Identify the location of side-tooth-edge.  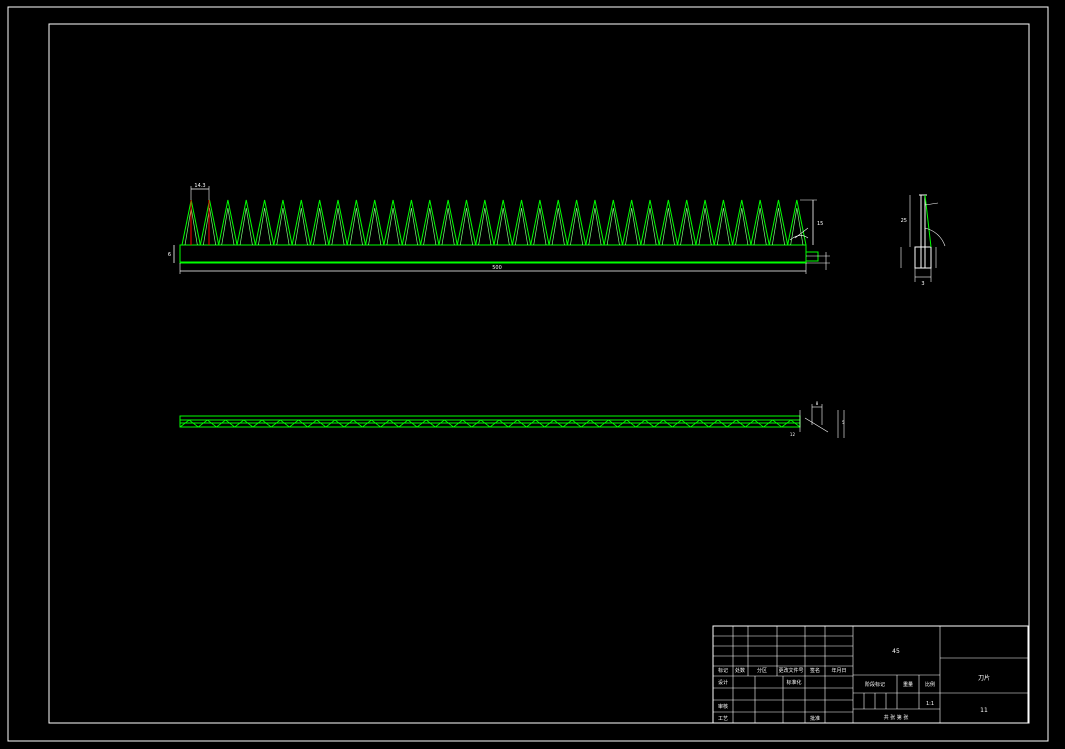
(928, 221).